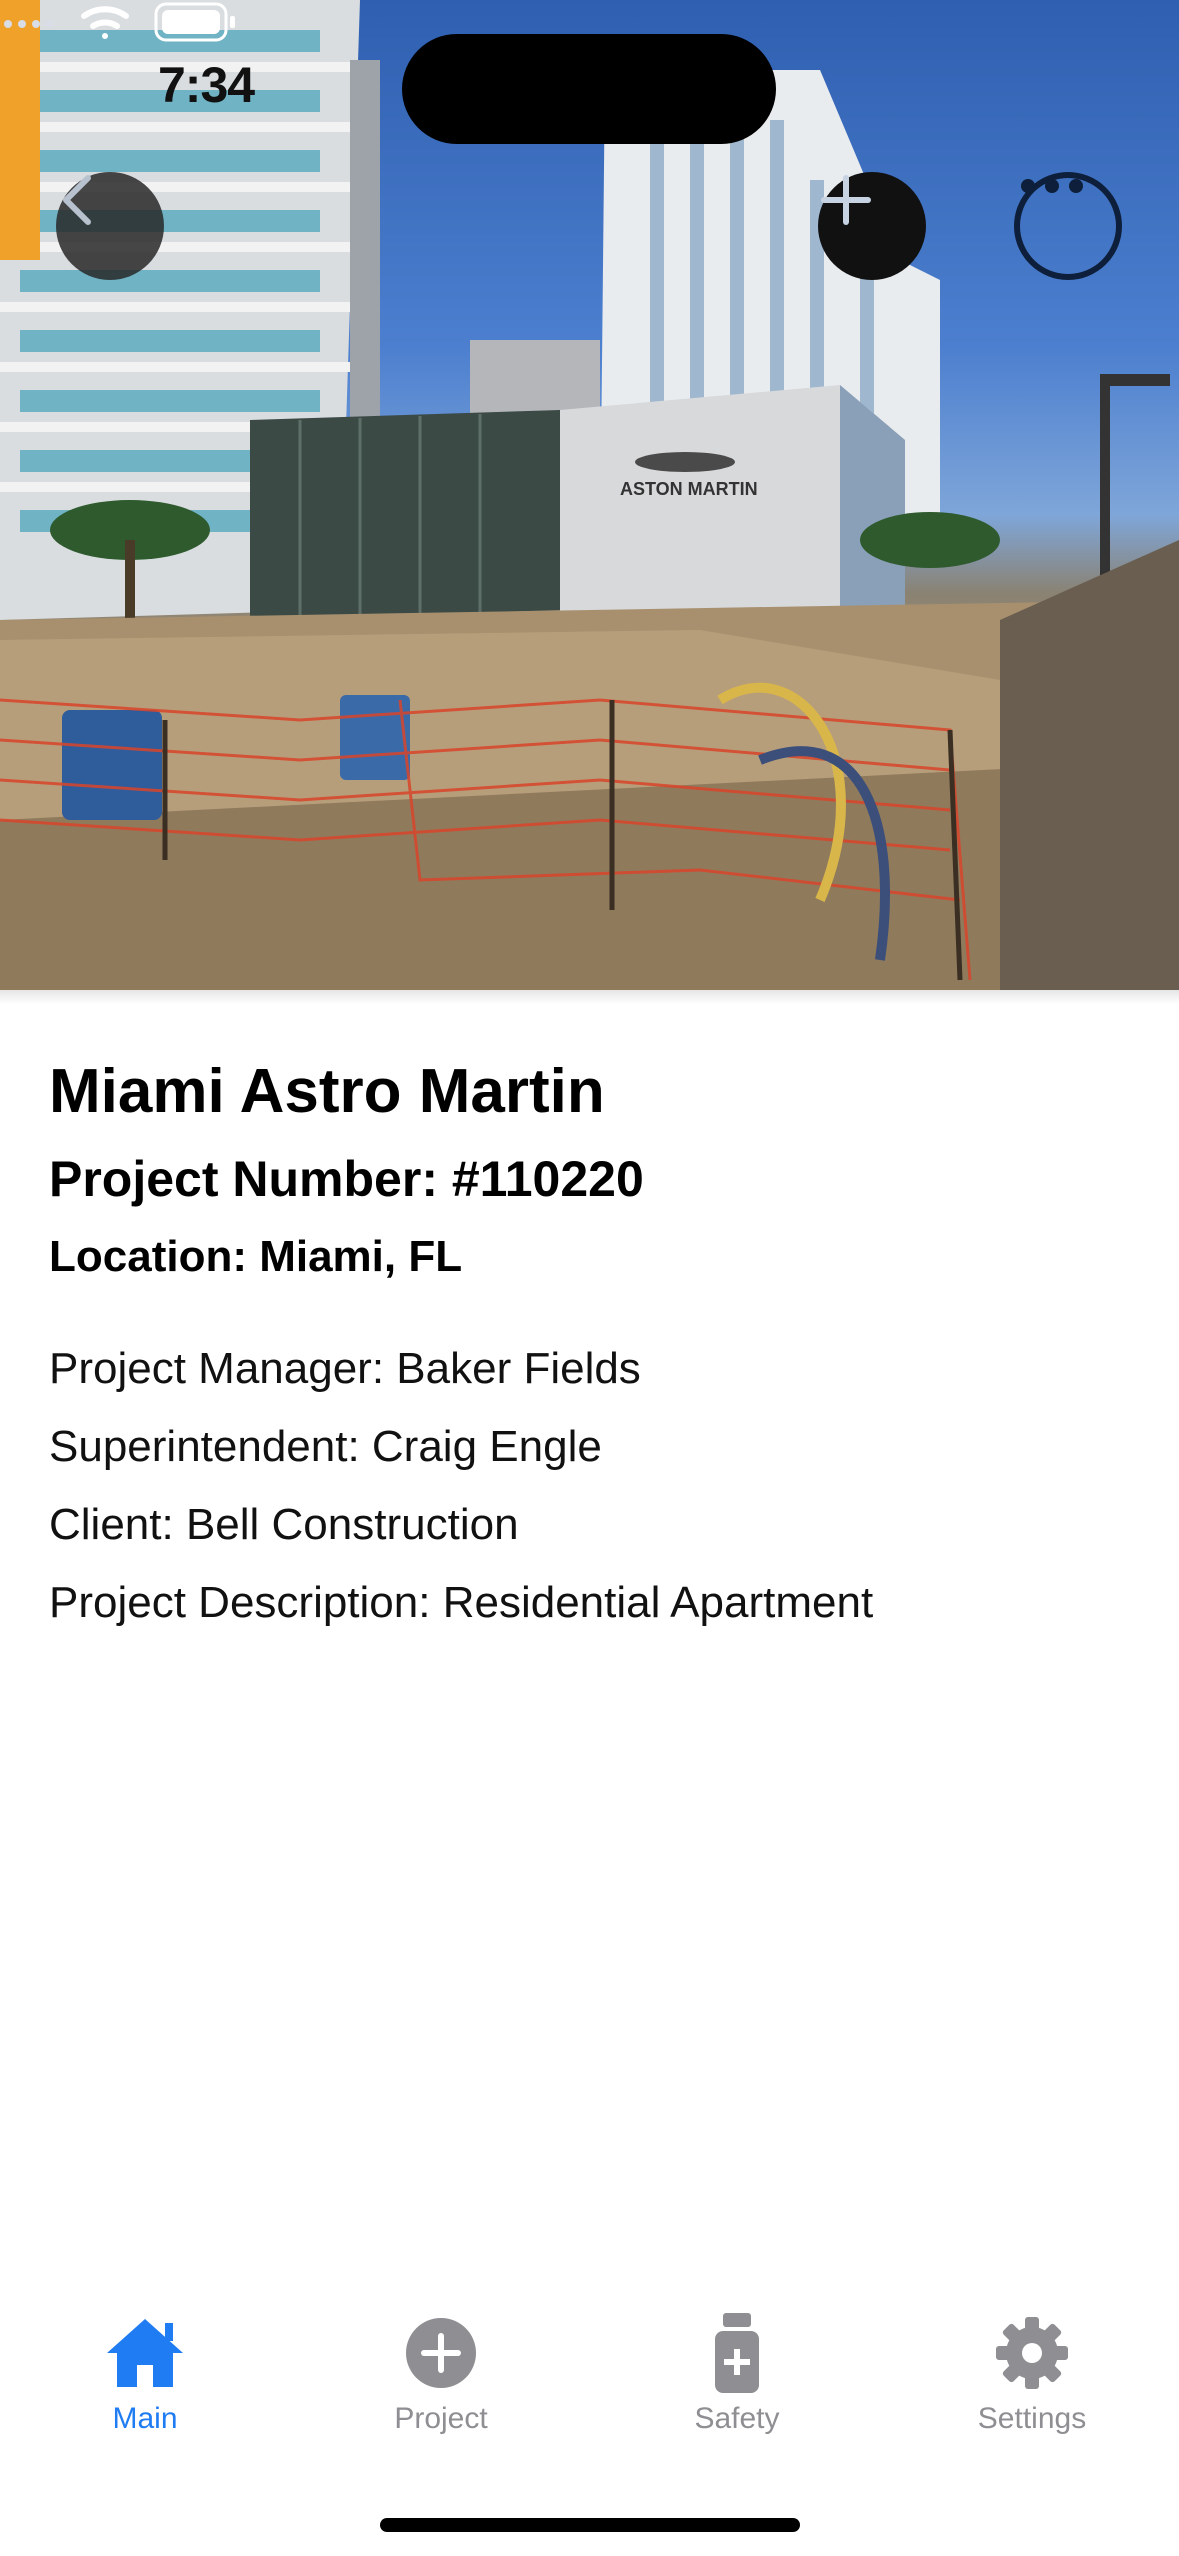 This screenshot has width=1179, height=2556. What do you see at coordinates (1068, 226) in the screenshot?
I see `more-options-button` at bounding box center [1068, 226].